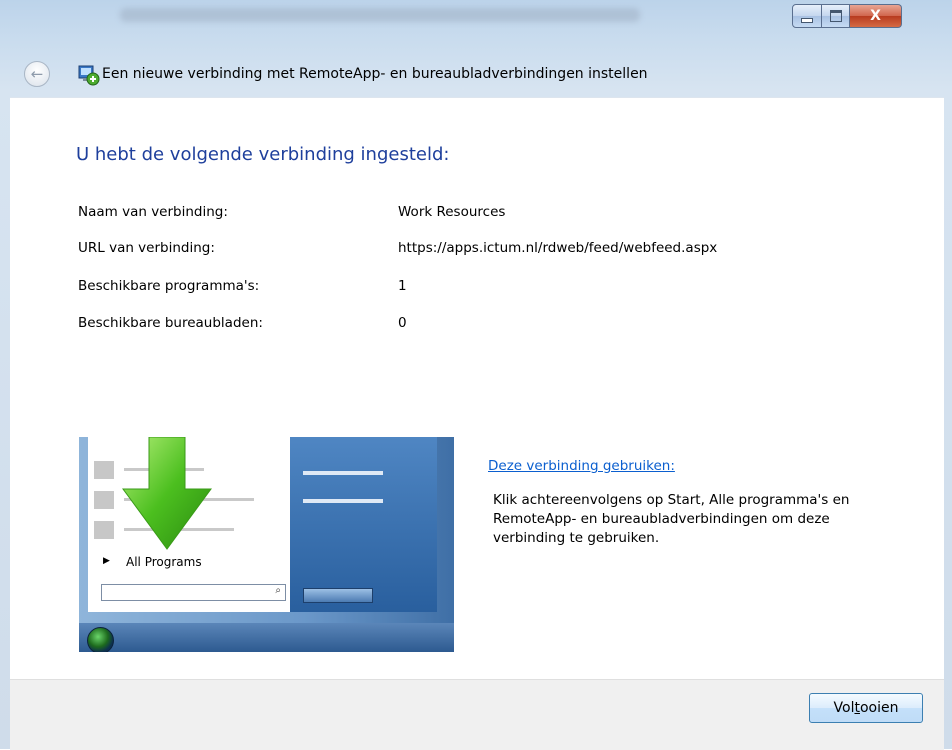 Image resolution: width=952 pixels, height=750 pixels. What do you see at coordinates (170, 323) in the screenshot?
I see `available-desktops-label: Beschikbare bureaubladen:` at bounding box center [170, 323].